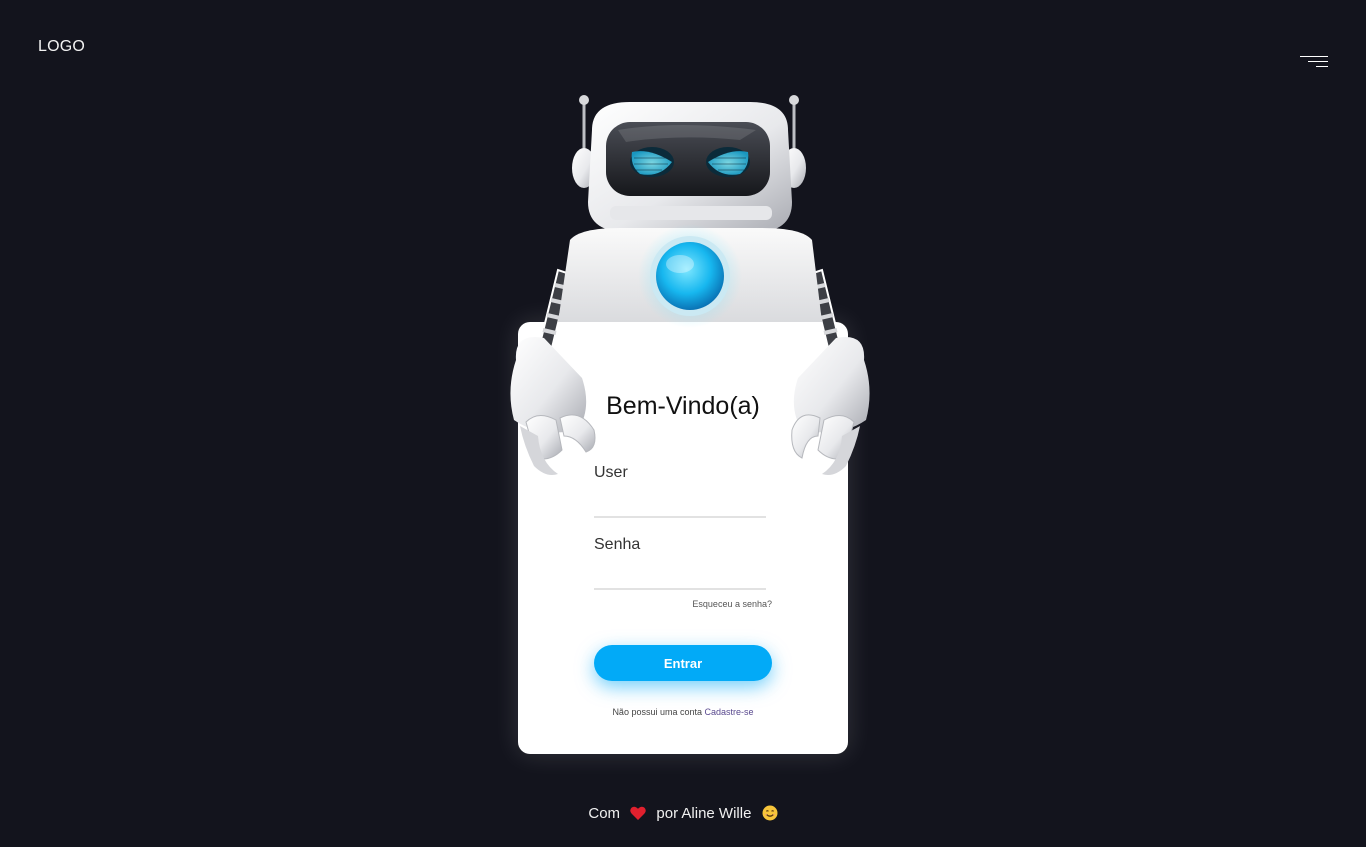 The width and height of the screenshot is (1366, 847). I want to click on forgot-password-link: Esqueceu a senha?, so click(732, 604).